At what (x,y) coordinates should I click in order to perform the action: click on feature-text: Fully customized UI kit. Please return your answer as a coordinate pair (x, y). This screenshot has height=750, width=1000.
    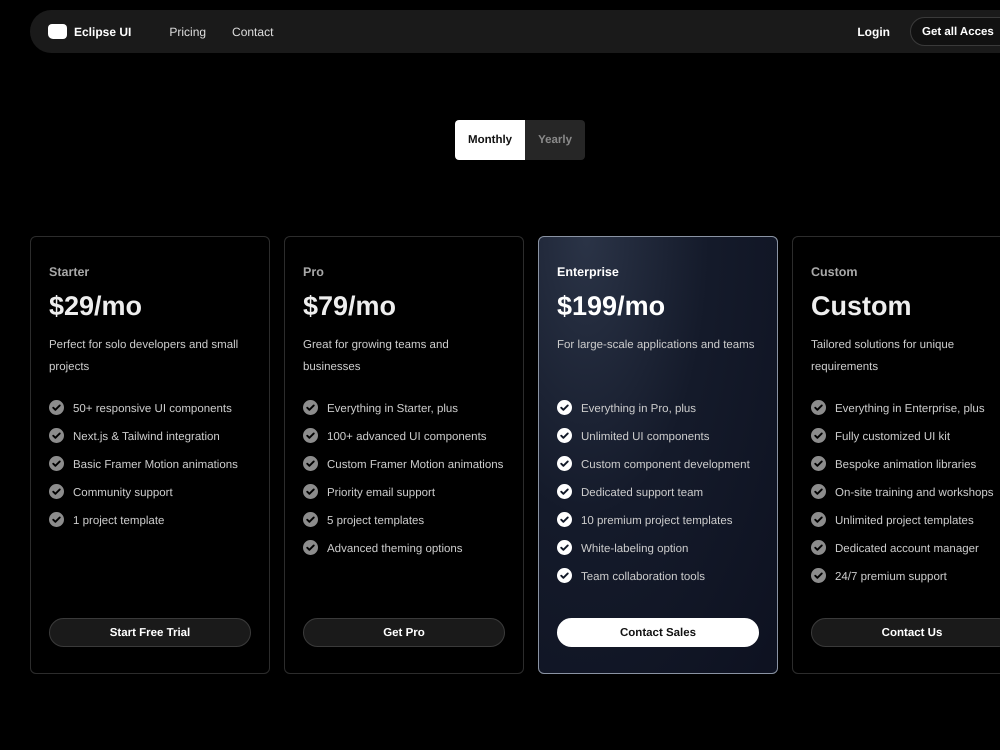
    Looking at the image, I should click on (892, 437).